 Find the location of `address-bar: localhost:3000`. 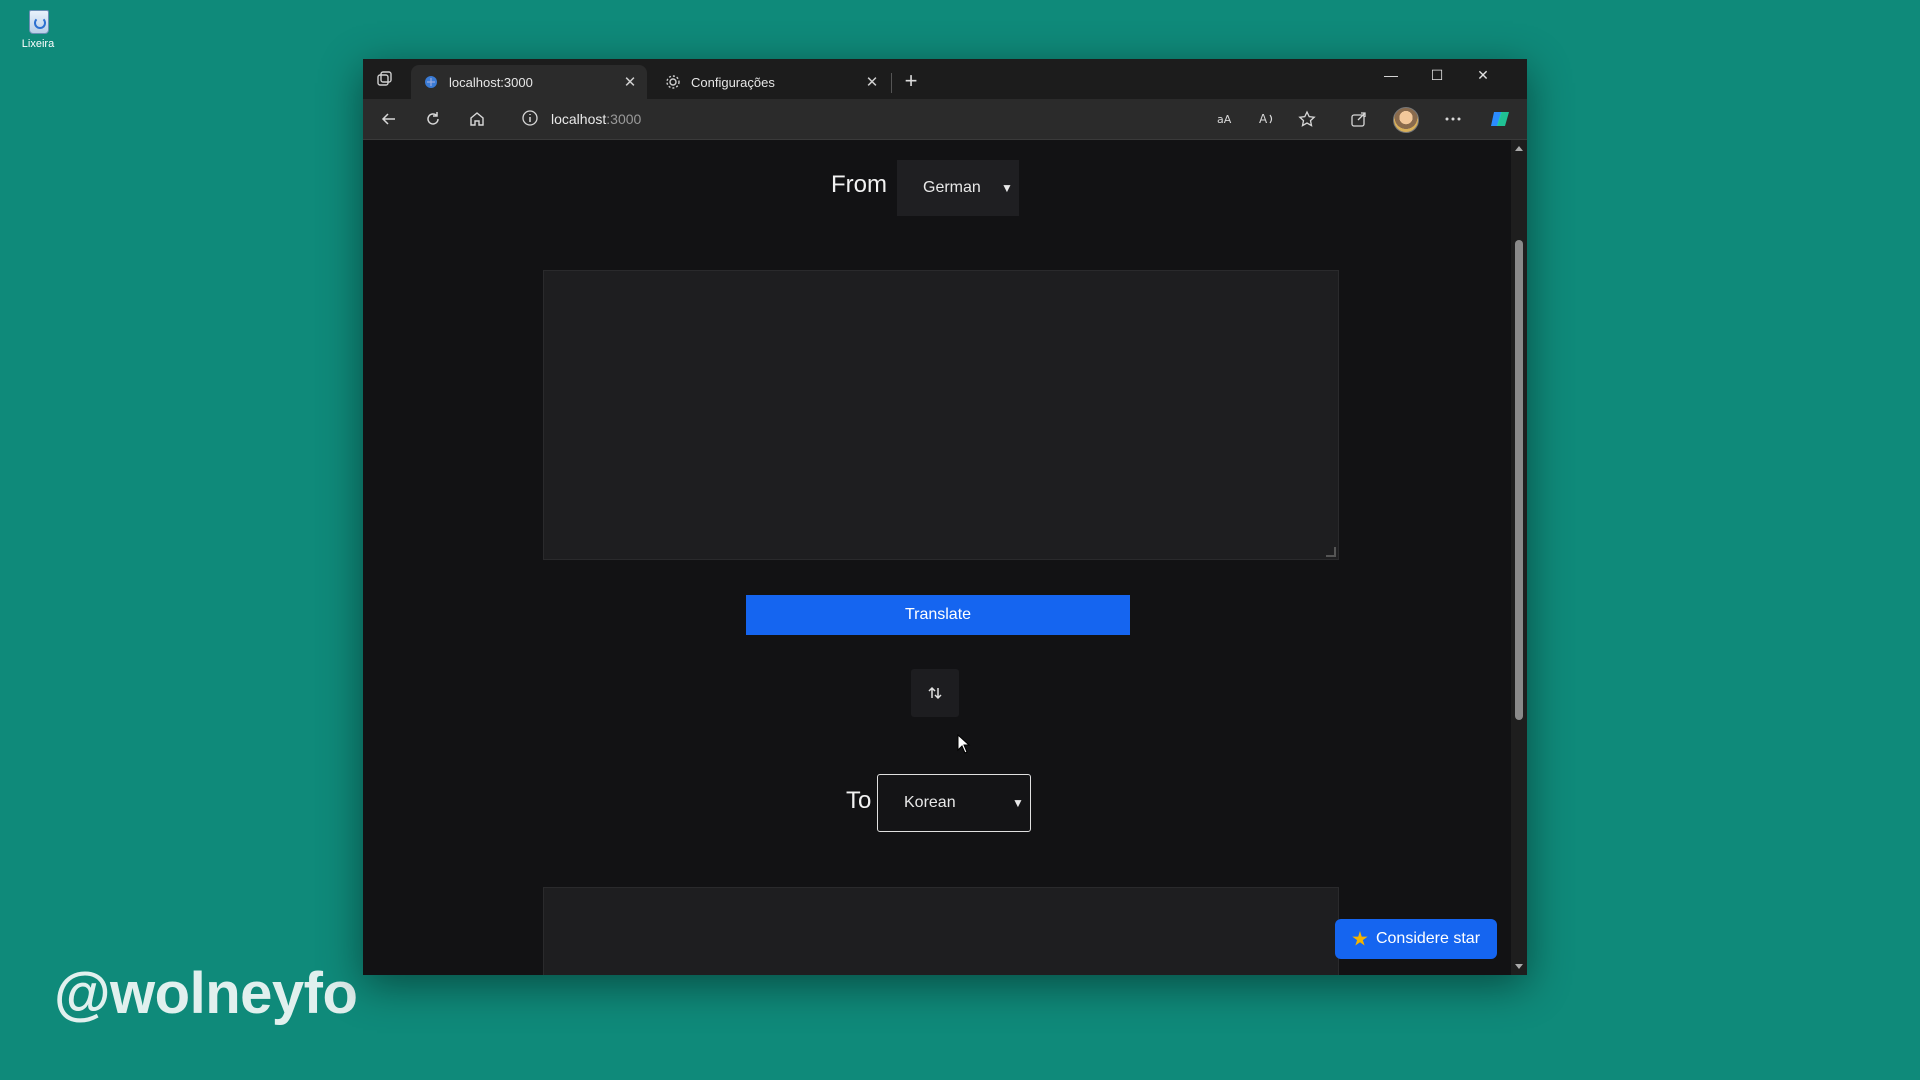

address-bar: localhost:3000 is located at coordinates (857, 119).